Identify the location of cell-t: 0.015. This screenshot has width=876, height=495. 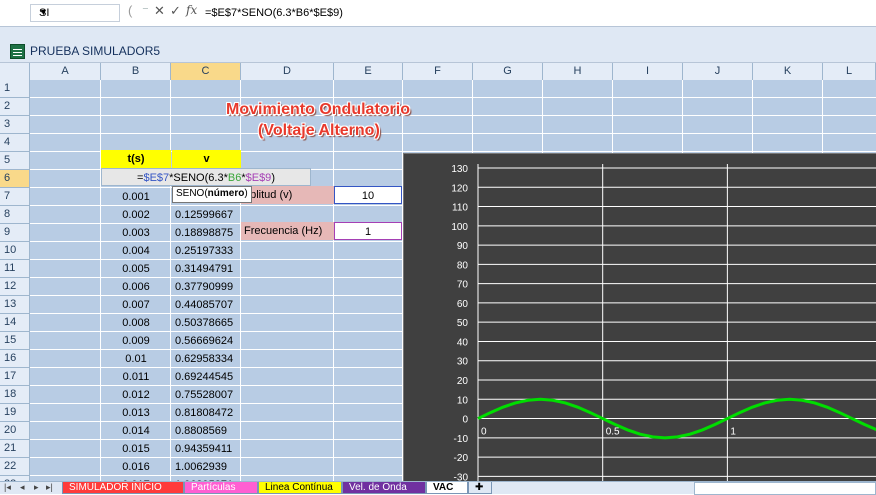
(136, 449).